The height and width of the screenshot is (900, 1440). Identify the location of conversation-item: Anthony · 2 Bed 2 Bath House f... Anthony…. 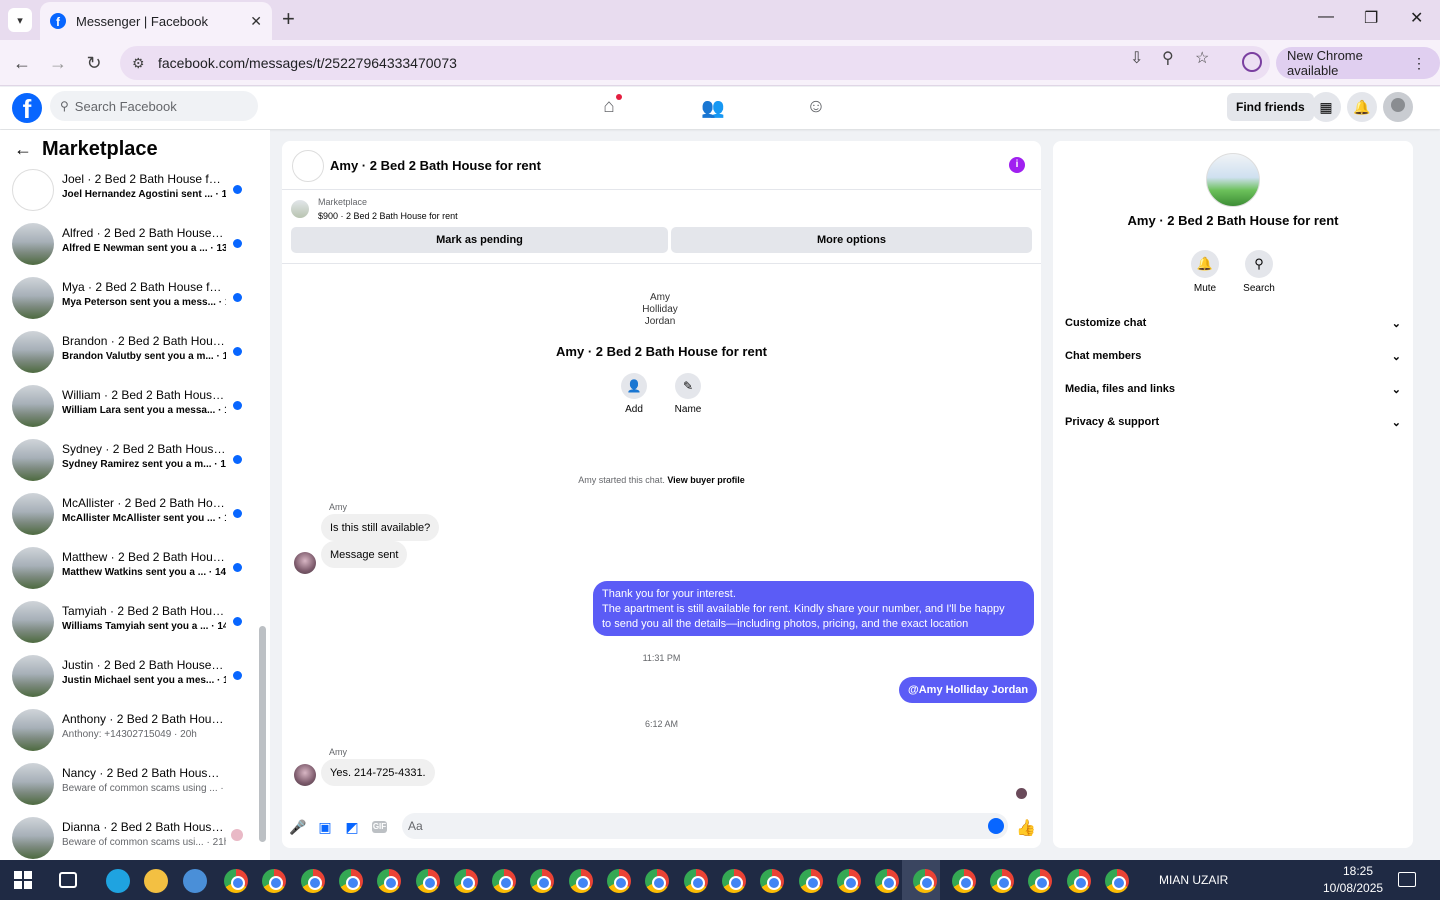
(126, 731).